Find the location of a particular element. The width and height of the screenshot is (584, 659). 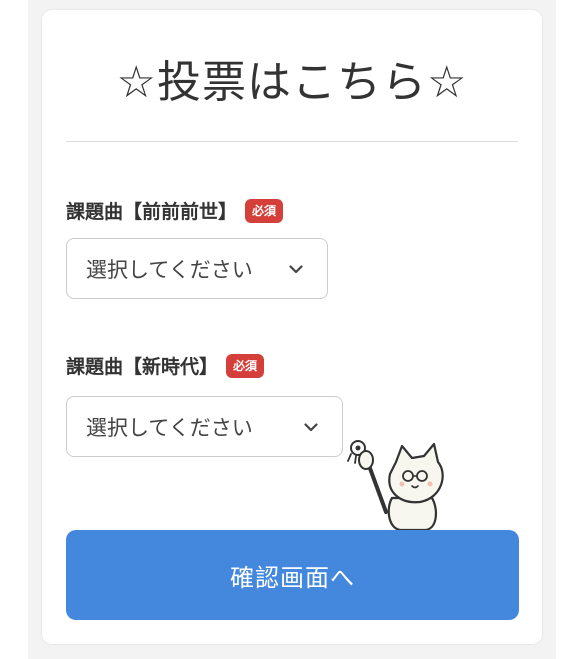

select-zenzenzense: 選択してください is located at coordinates (197, 268).